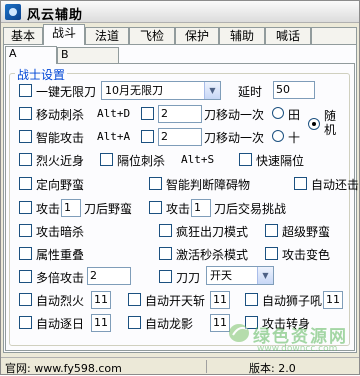 Image resolution: width=360 pixels, height=376 pixels. What do you see at coordinates (250, 209) in the screenshot?
I see `attack-trade-suffix: 刀后交易挑战` at bounding box center [250, 209].